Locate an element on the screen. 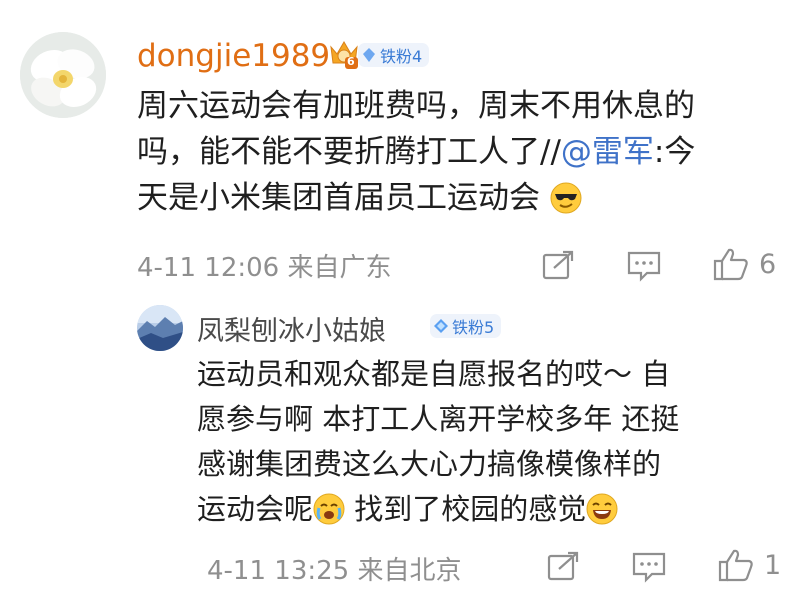 The image size is (800, 594). reply-line-2: 愿参与啊 本打工人离开学校多年 还挺 is located at coordinates (438, 419).